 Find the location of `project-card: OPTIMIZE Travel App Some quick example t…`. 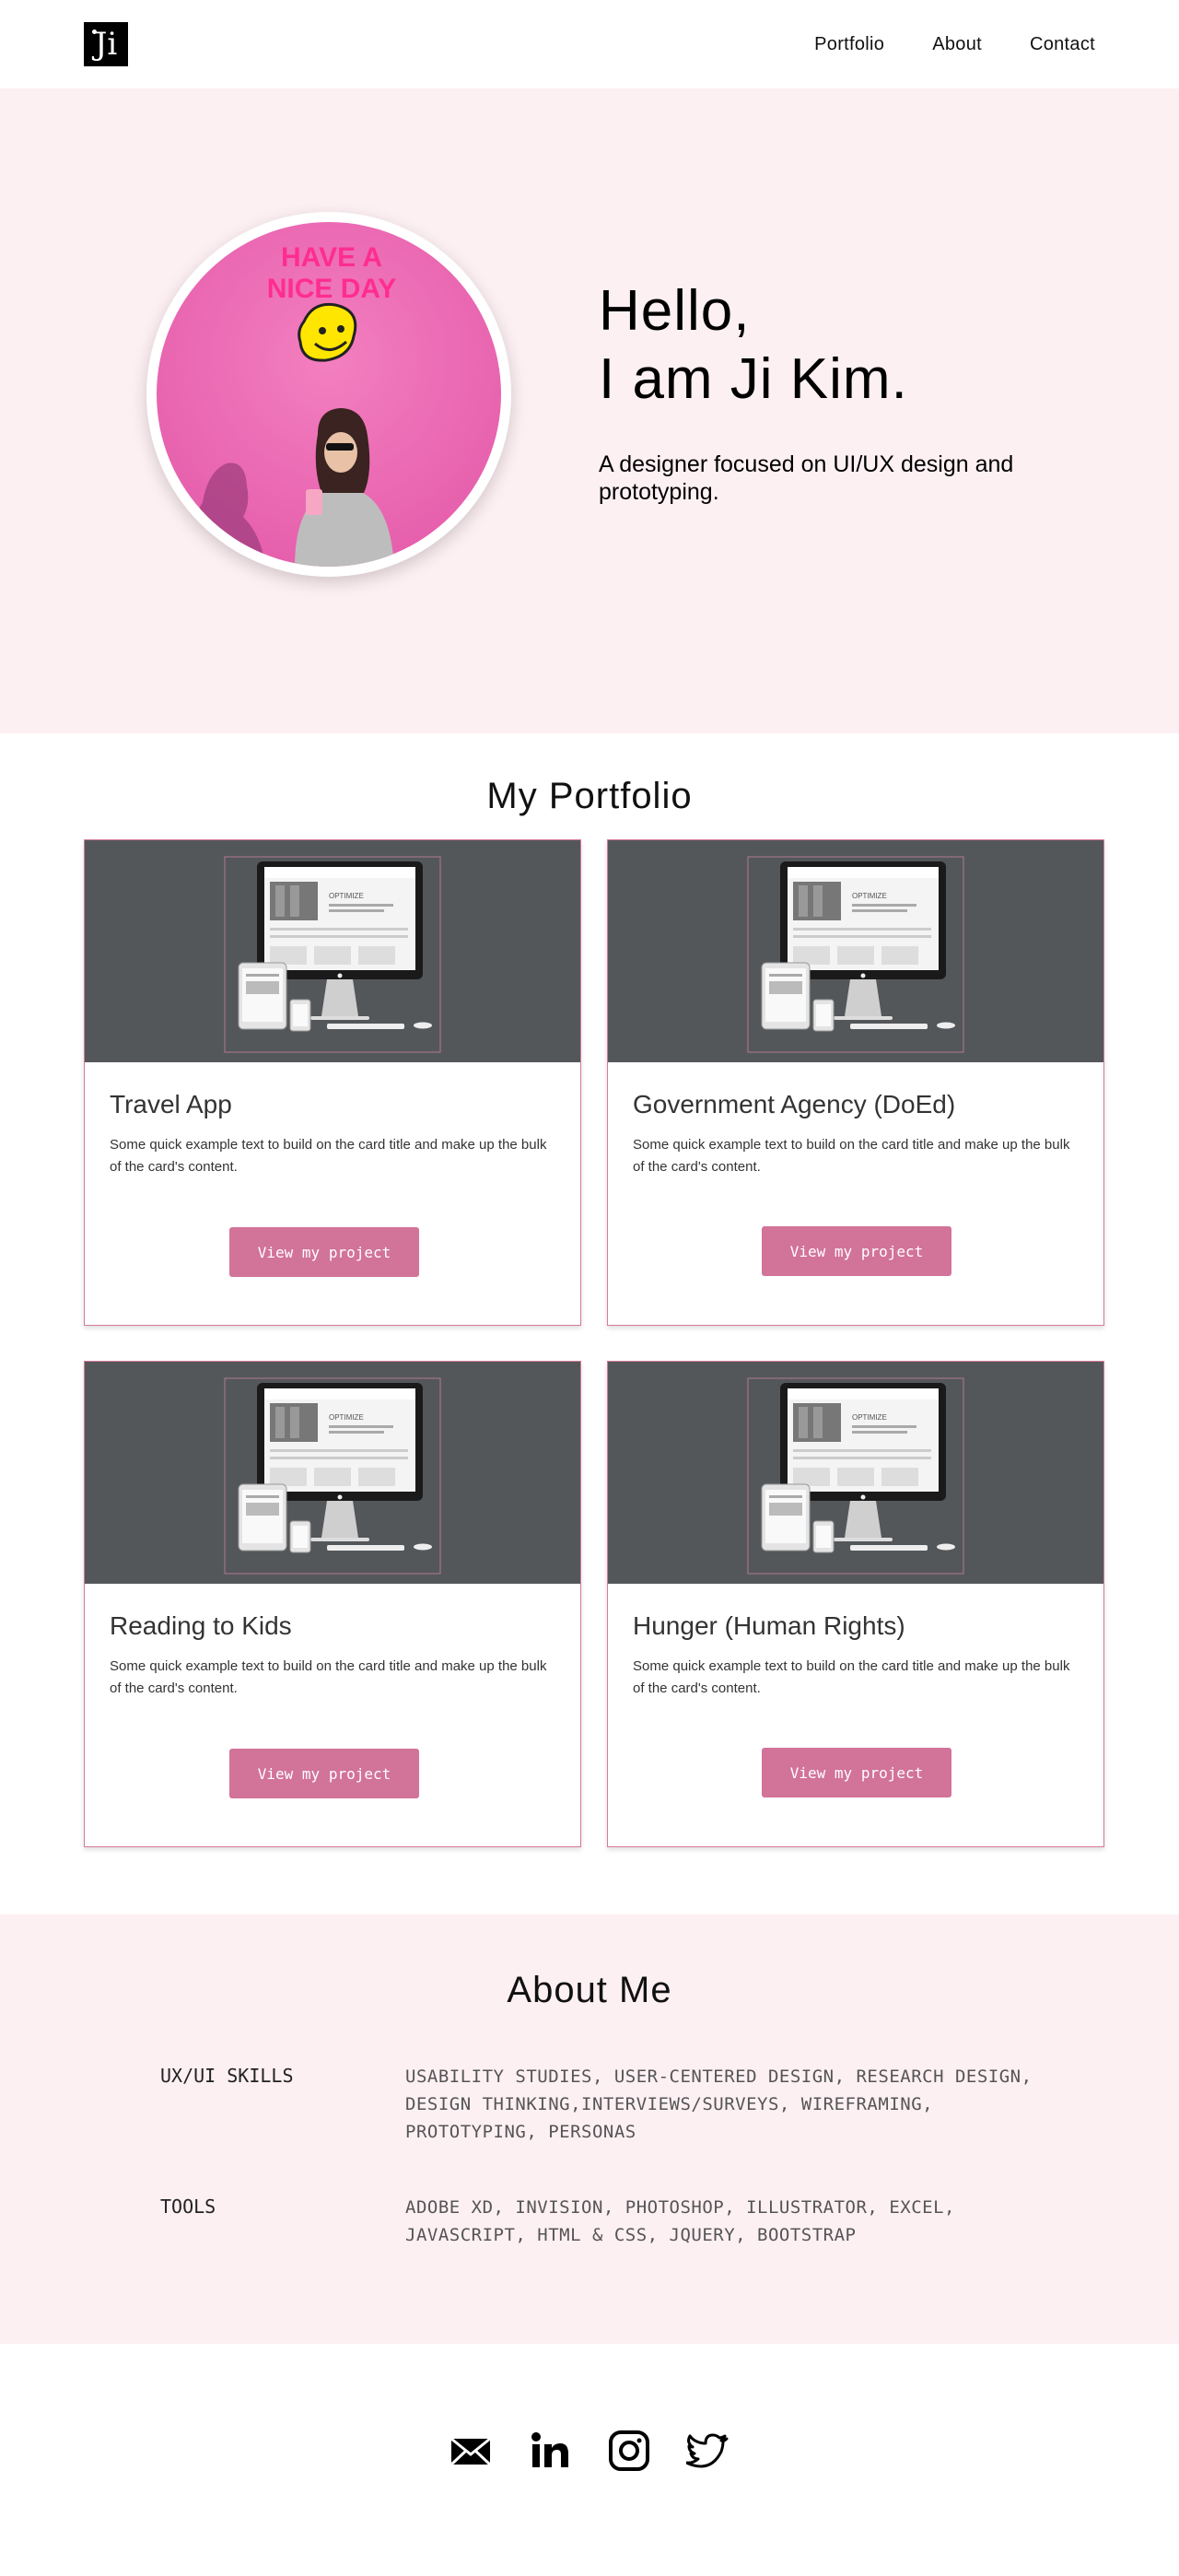

project-card: OPTIMIZE Travel App Some quick example t… is located at coordinates (332, 1082).